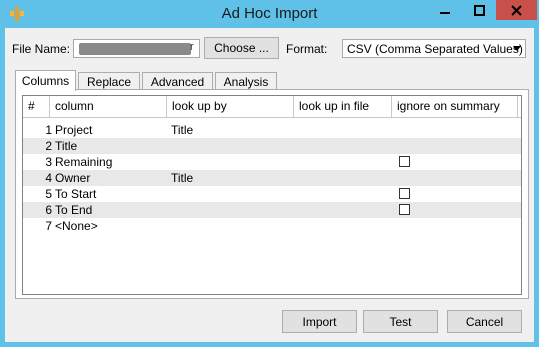 This screenshot has height=347, width=539. Describe the element at coordinates (455, 106) in the screenshot. I see `header-ignore-on-summary: ignore on summary` at that location.